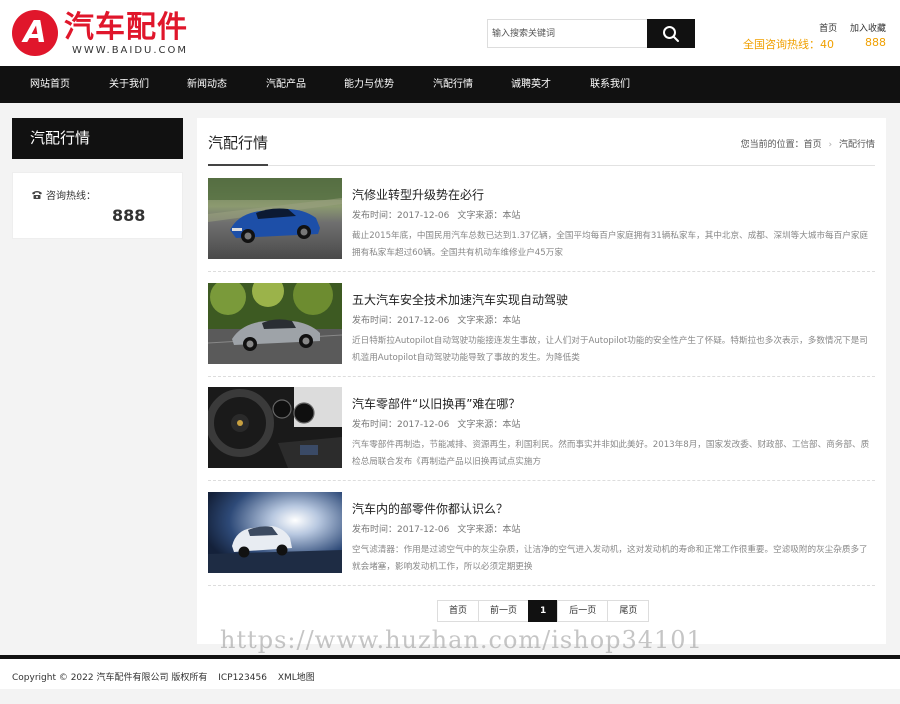  I want to click on article-title: 汽修业转型升级势在必行, so click(418, 194).